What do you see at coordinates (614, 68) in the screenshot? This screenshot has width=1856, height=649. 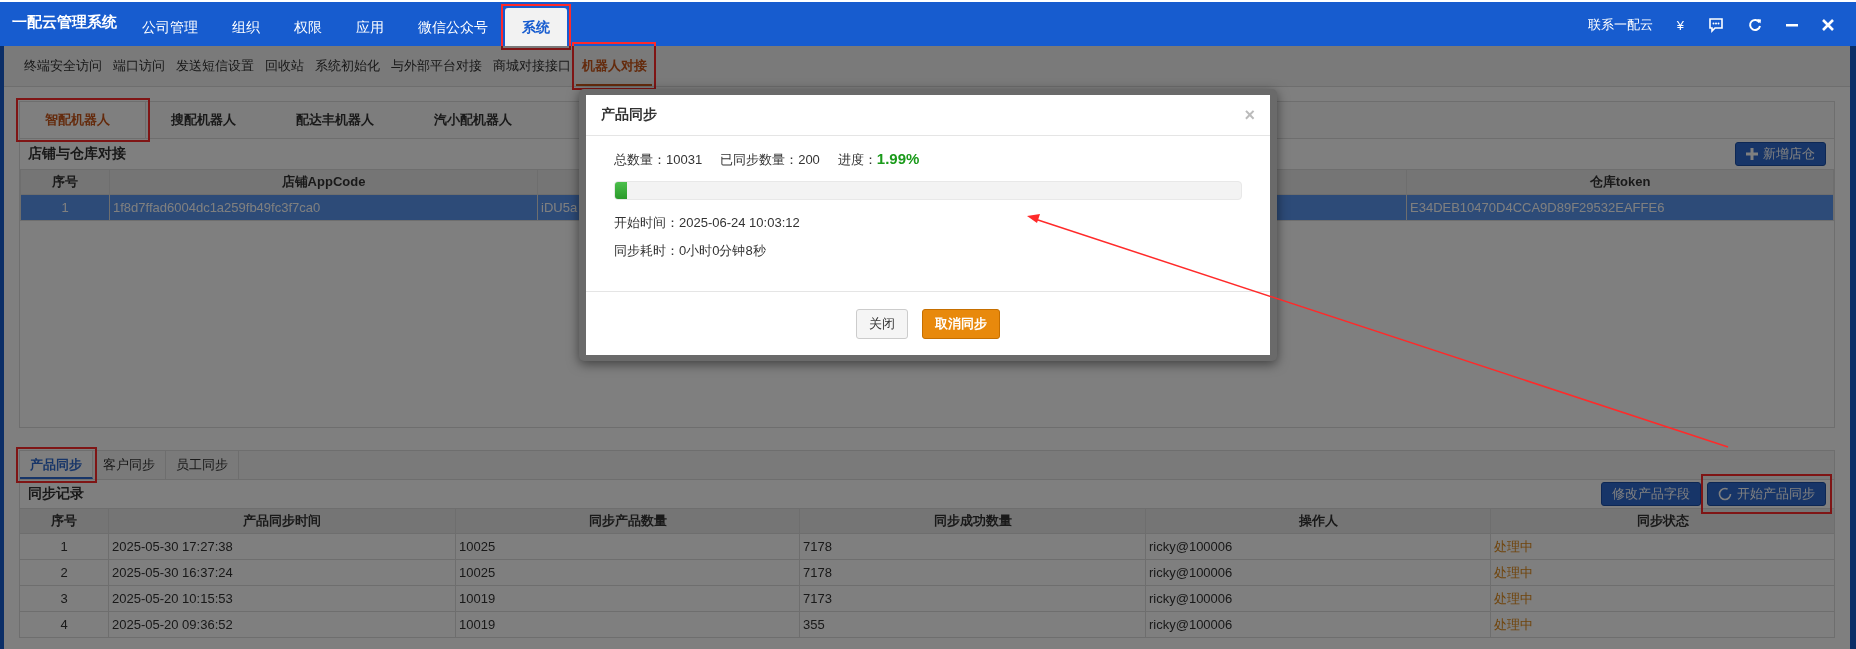 I see `menu-item: 机器人对接` at bounding box center [614, 68].